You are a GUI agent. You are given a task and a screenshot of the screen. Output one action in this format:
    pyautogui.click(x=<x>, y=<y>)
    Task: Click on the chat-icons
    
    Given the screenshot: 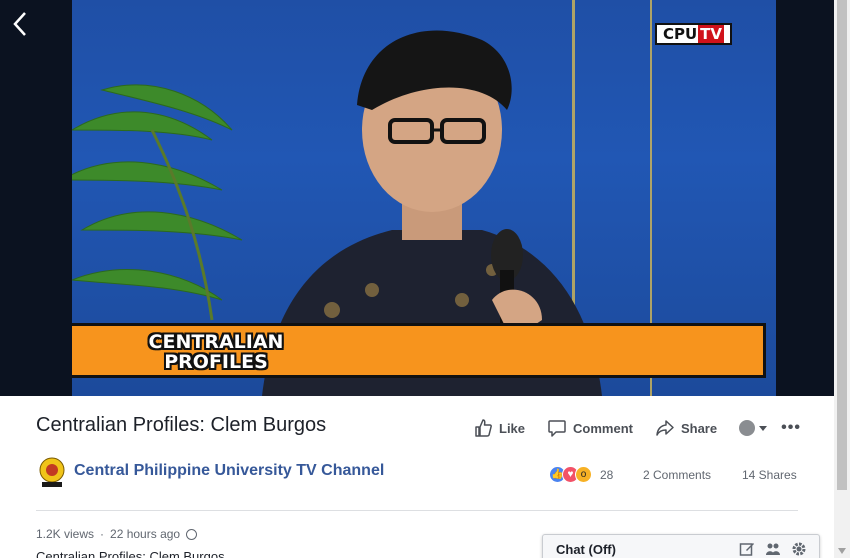 What is the action you would take?
    pyautogui.click(x=773, y=549)
    